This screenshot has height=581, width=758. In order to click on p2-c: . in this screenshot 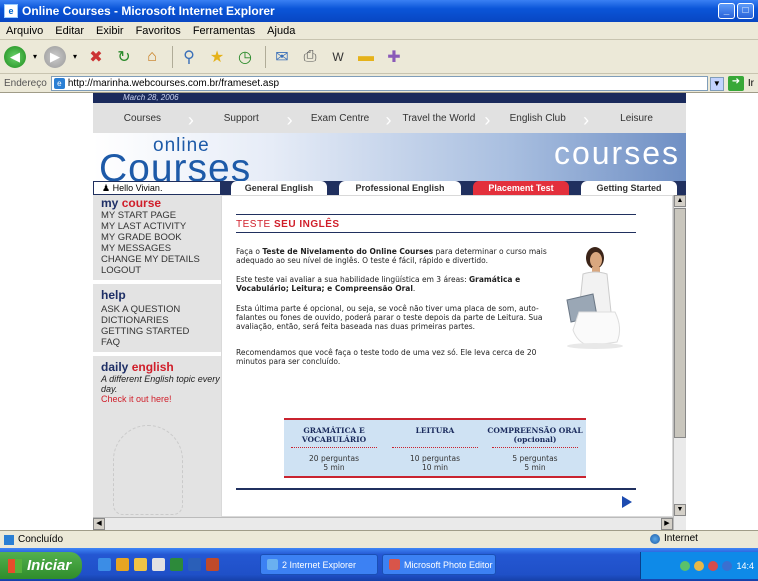, I will do `click(414, 288)`.